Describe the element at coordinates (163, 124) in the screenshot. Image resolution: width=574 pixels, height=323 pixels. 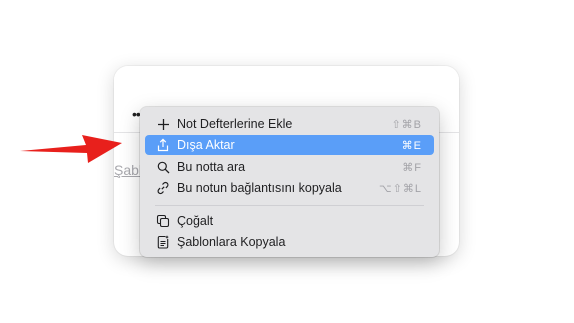
I see `plus-icon` at that location.